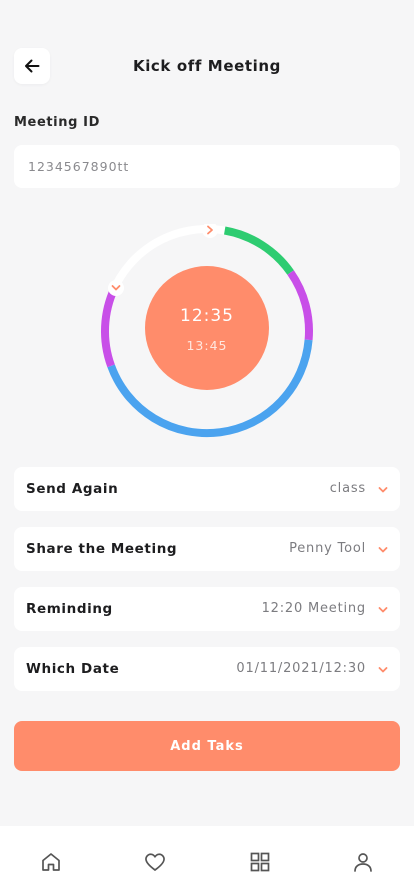 This screenshot has width=414, height=896. I want to click on row-value: 01/11/2021/12:30, so click(301, 668).